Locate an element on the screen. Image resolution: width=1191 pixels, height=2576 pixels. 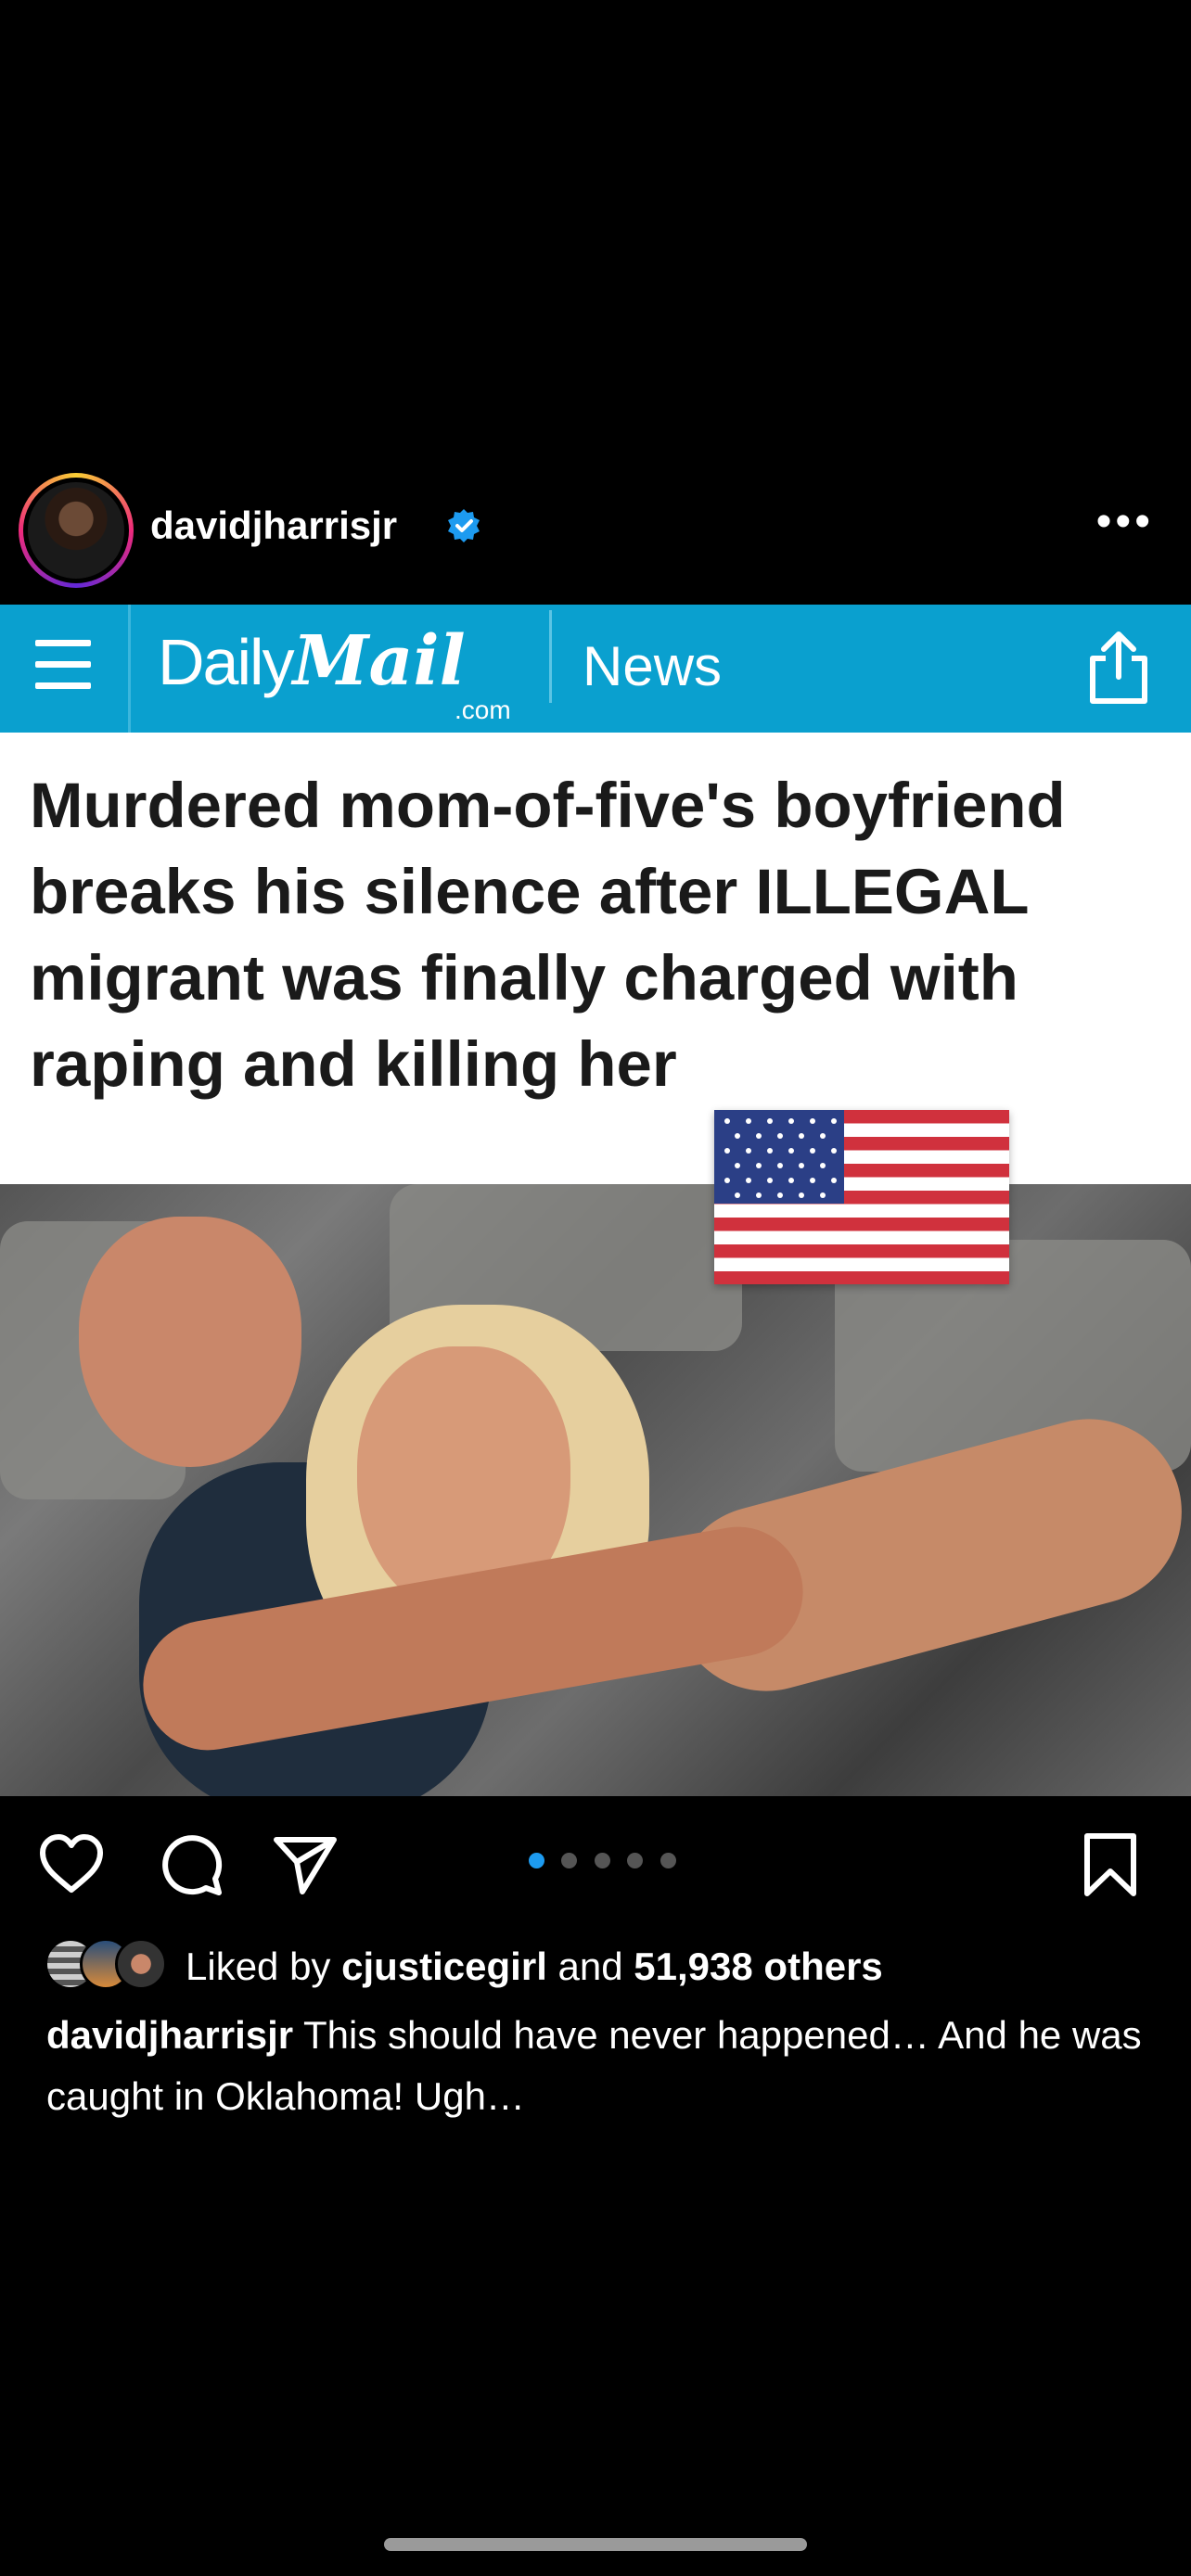
home-indicator is located at coordinates (595, 2544).